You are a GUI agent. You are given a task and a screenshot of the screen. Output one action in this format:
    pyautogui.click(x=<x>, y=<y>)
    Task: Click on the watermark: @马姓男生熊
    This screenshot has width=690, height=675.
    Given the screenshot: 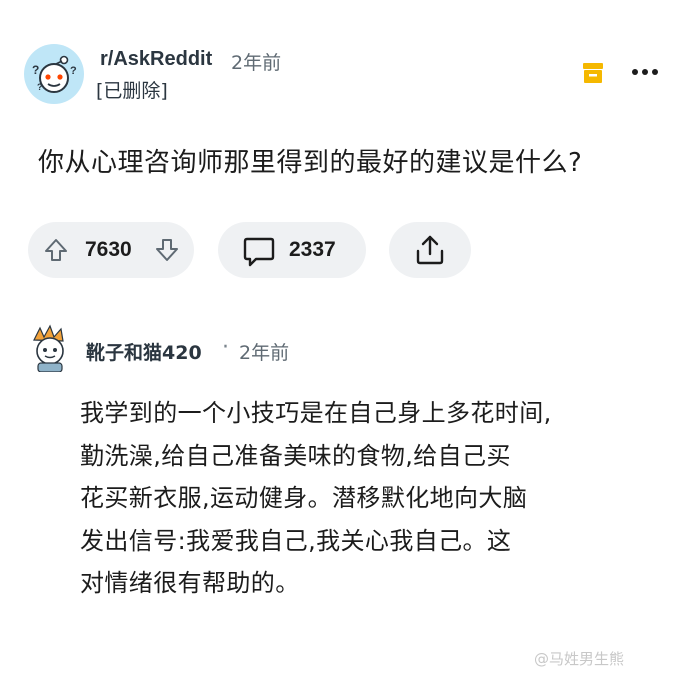 What is the action you would take?
    pyautogui.click(x=579, y=659)
    